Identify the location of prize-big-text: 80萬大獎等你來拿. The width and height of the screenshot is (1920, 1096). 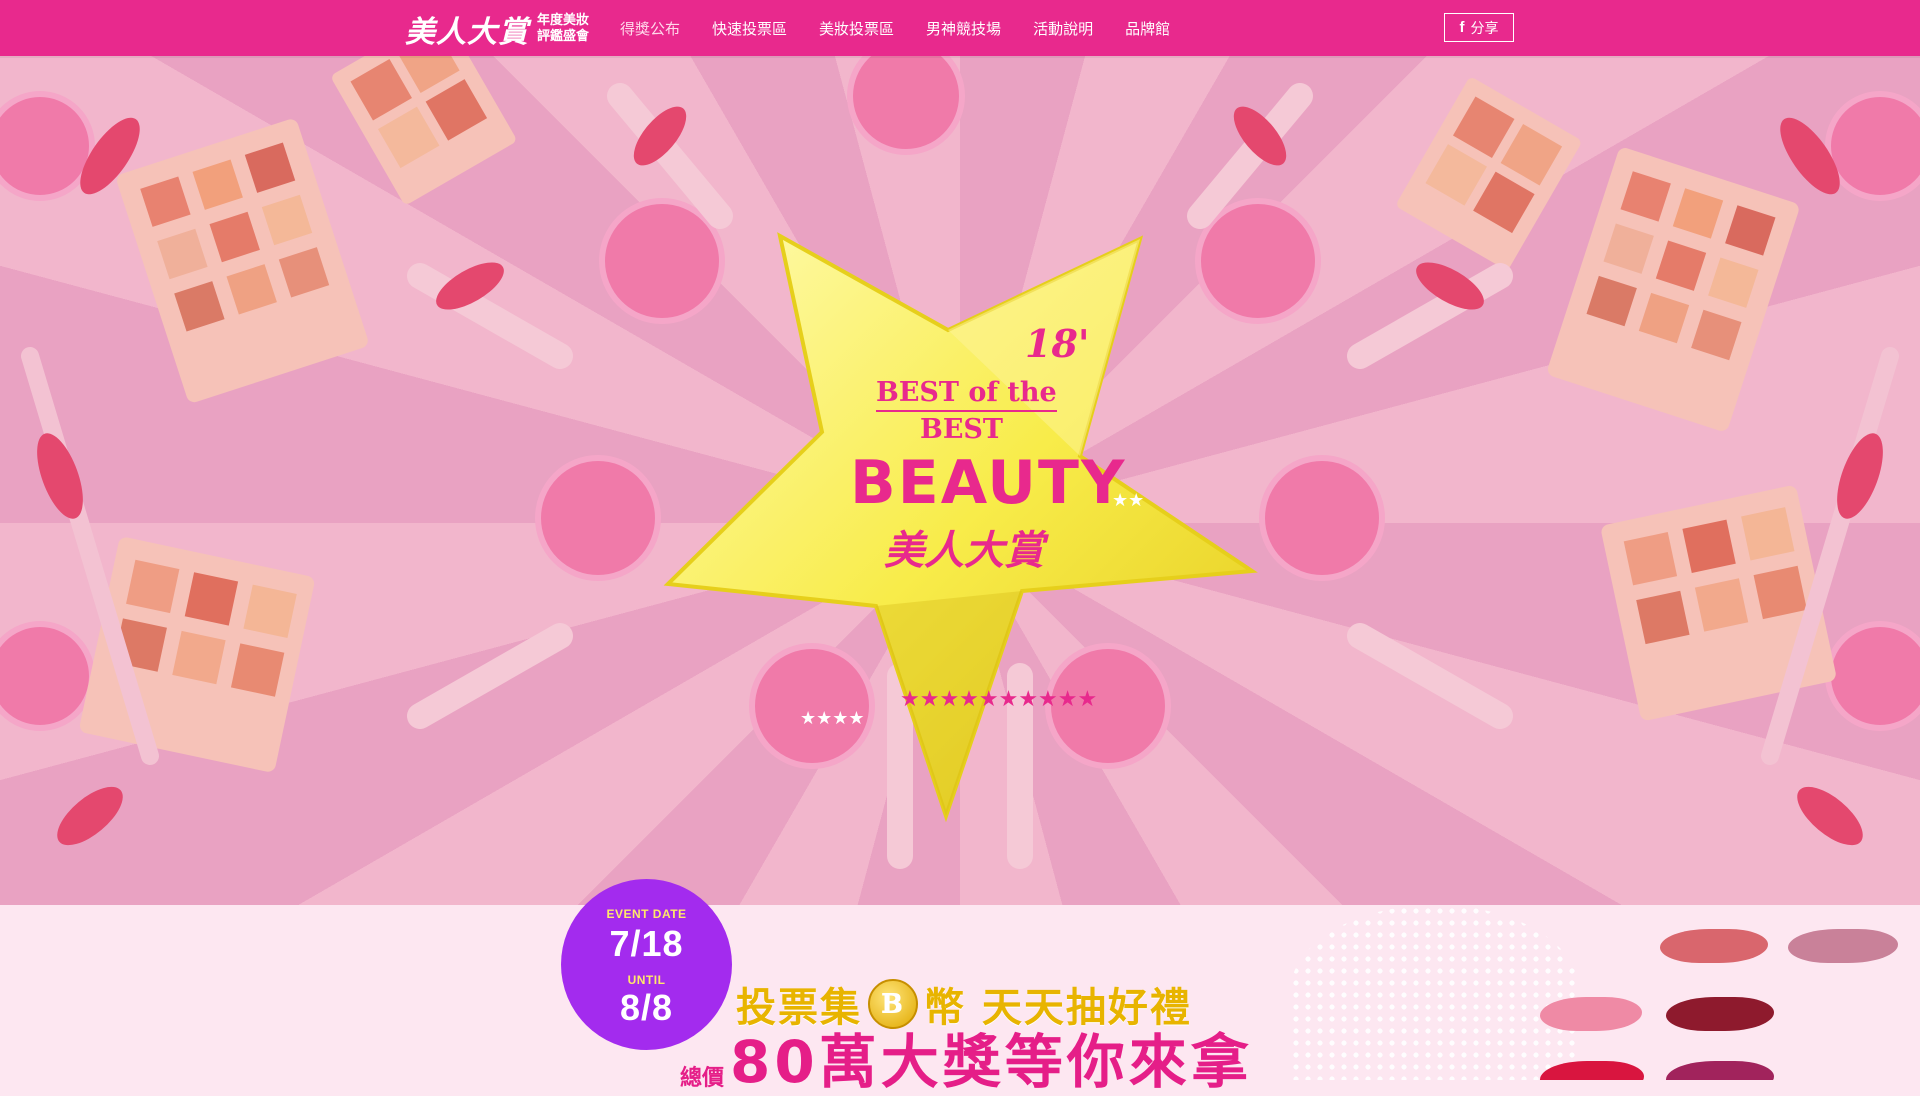
(991, 1062).